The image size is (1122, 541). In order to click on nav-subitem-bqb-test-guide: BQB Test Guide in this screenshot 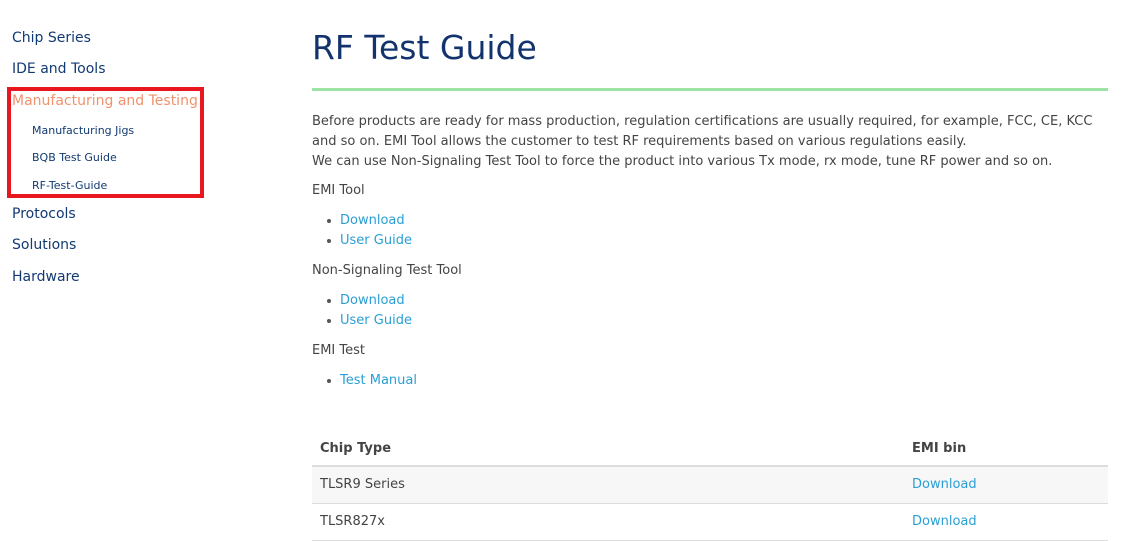, I will do `click(74, 157)`.